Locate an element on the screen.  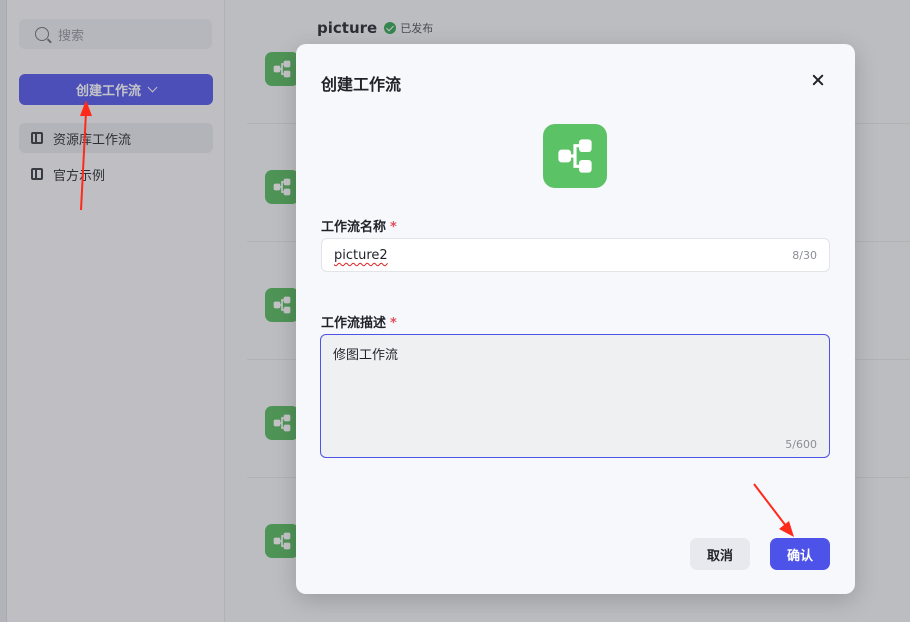
name-input-value: picture2 is located at coordinates (361, 255).